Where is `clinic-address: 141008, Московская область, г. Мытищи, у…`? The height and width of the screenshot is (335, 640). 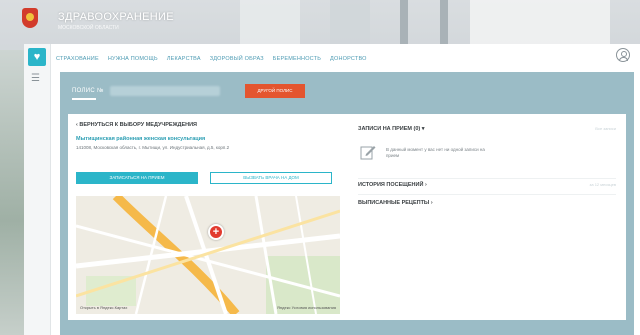
clinic-address: 141008, Московская область, г. Мытищи, у… is located at coordinates (153, 147).